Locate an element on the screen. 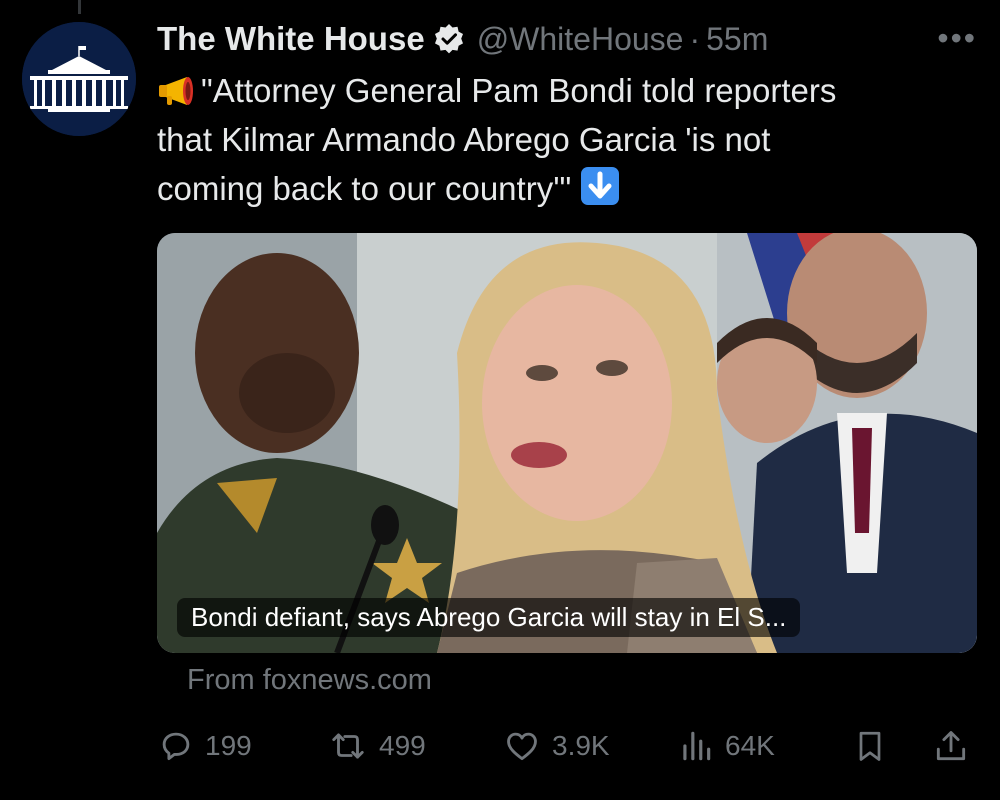  white-house-logo is located at coordinates (79, 79).